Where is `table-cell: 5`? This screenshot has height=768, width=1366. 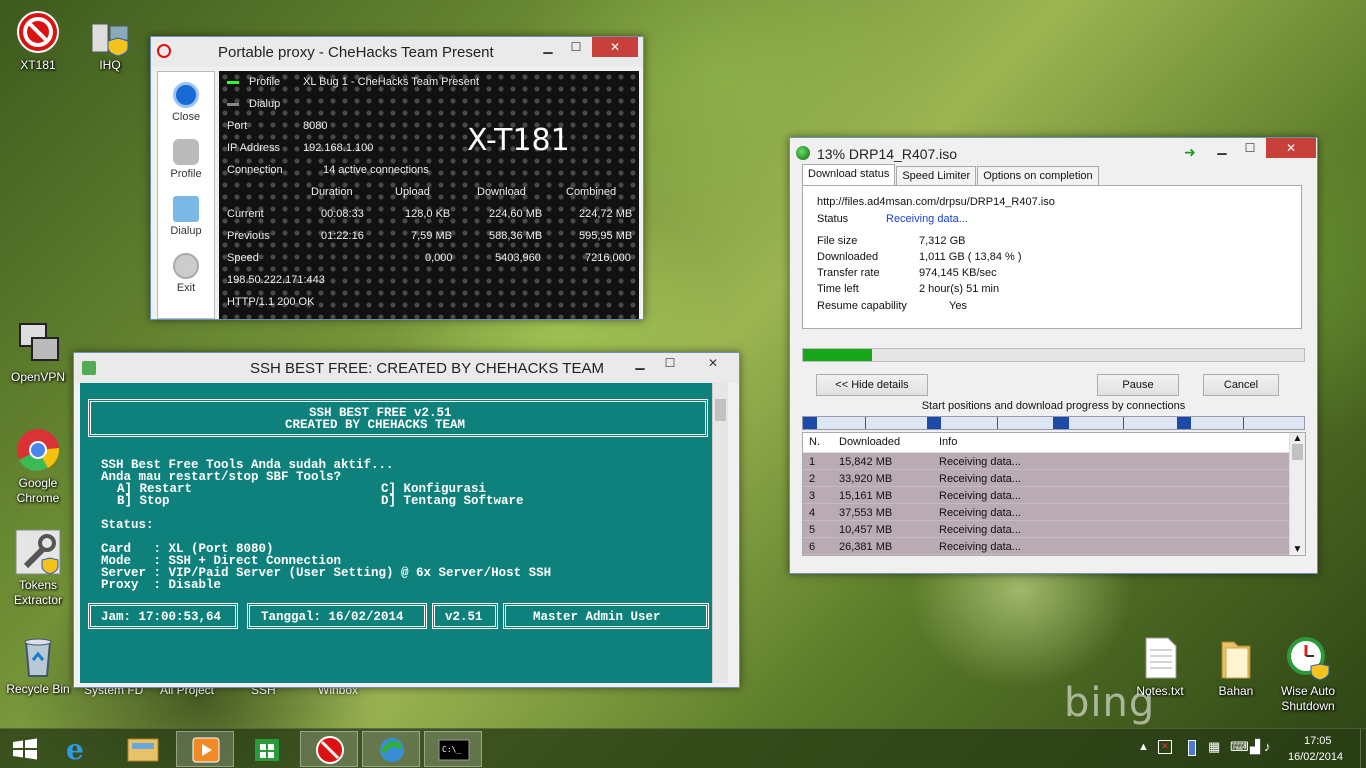
table-cell: 5 is located at coordinates (812, 530).